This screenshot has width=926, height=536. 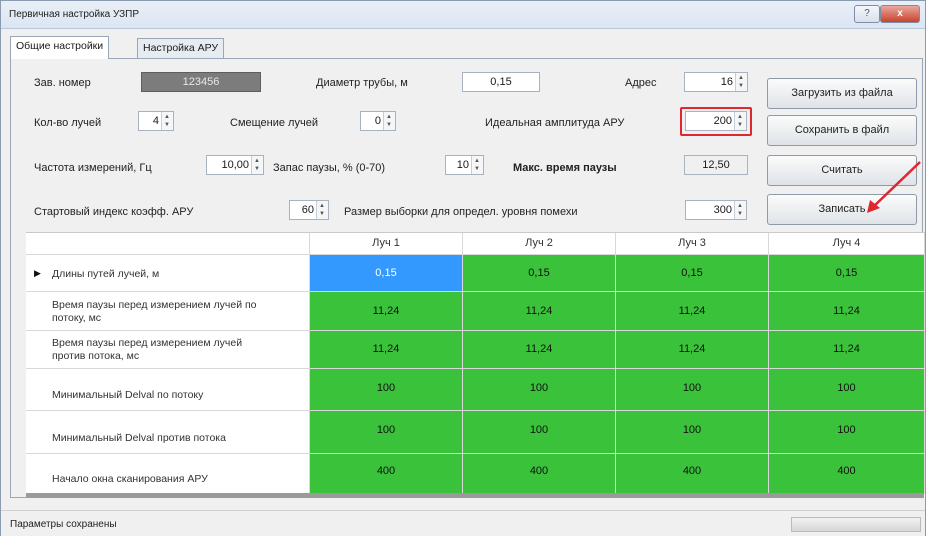 I want to click on row-label: Минимальный Delval против потока, so click(x=139, y=438).